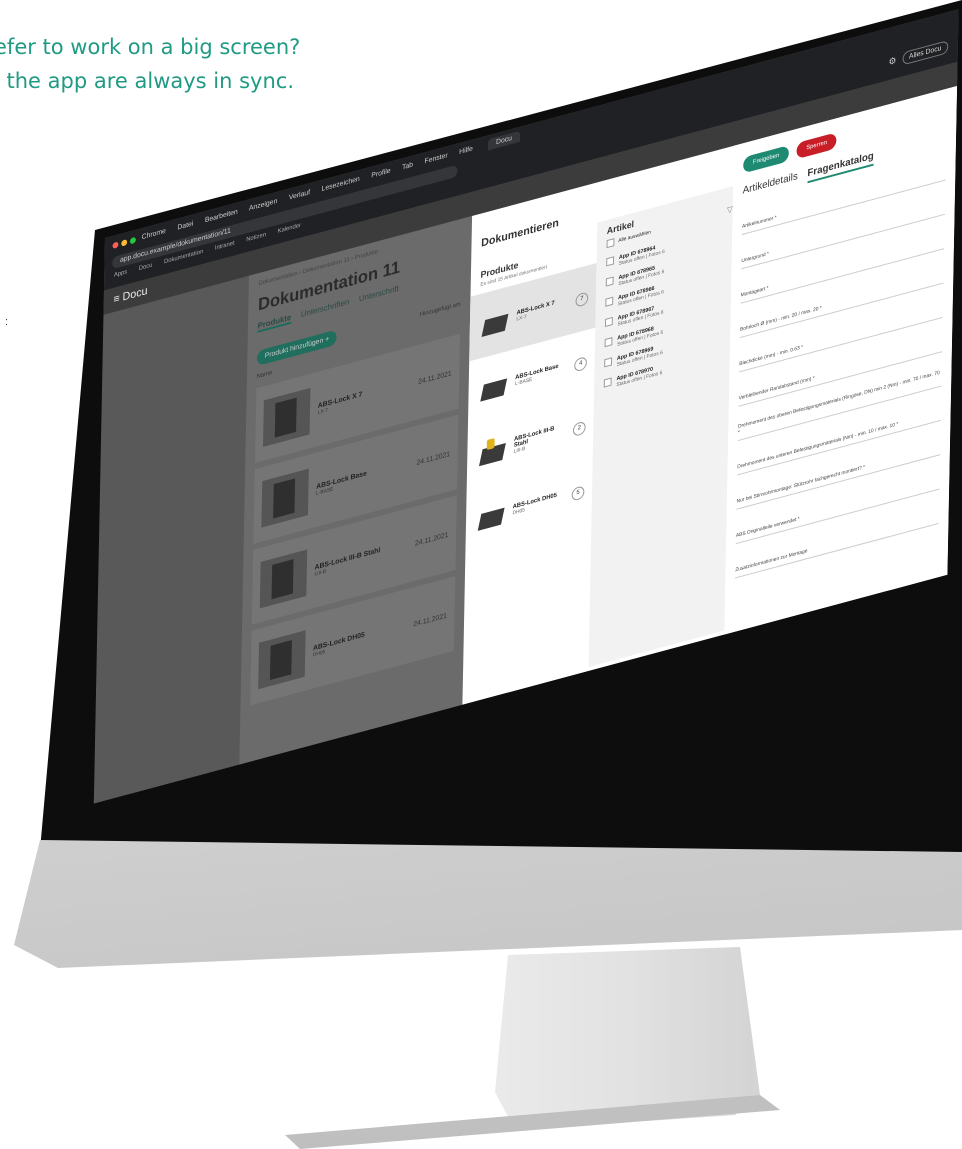  What do you see at coordinates (610, 243) in the screenshot?
I see `select-all-checkbox` at bounding box center [610, 243].